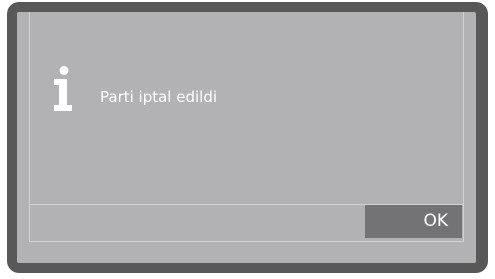 This screenshot has width=495, height=279. Describe the element at coordinates (413, 221) in the screenshot. I see `ok-button: OK` at that location.